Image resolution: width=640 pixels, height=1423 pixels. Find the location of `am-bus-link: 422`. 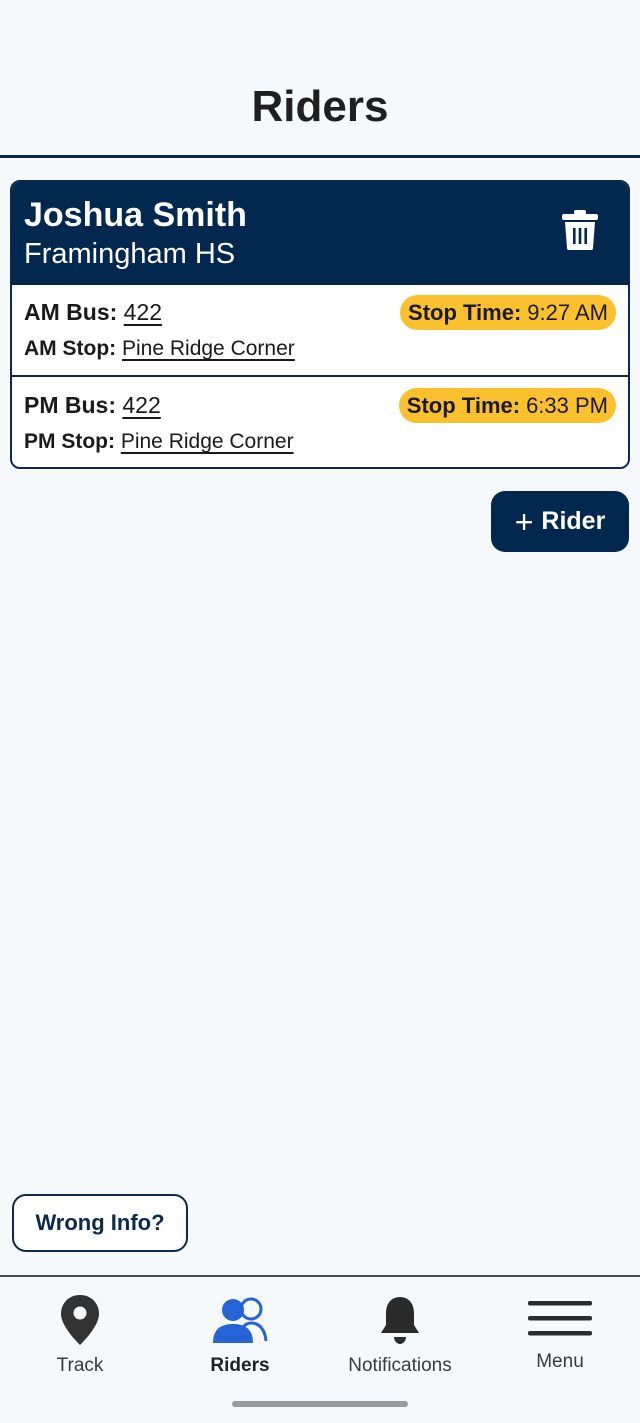

am-bus-link: 422 is located at coordinates (143, 312).